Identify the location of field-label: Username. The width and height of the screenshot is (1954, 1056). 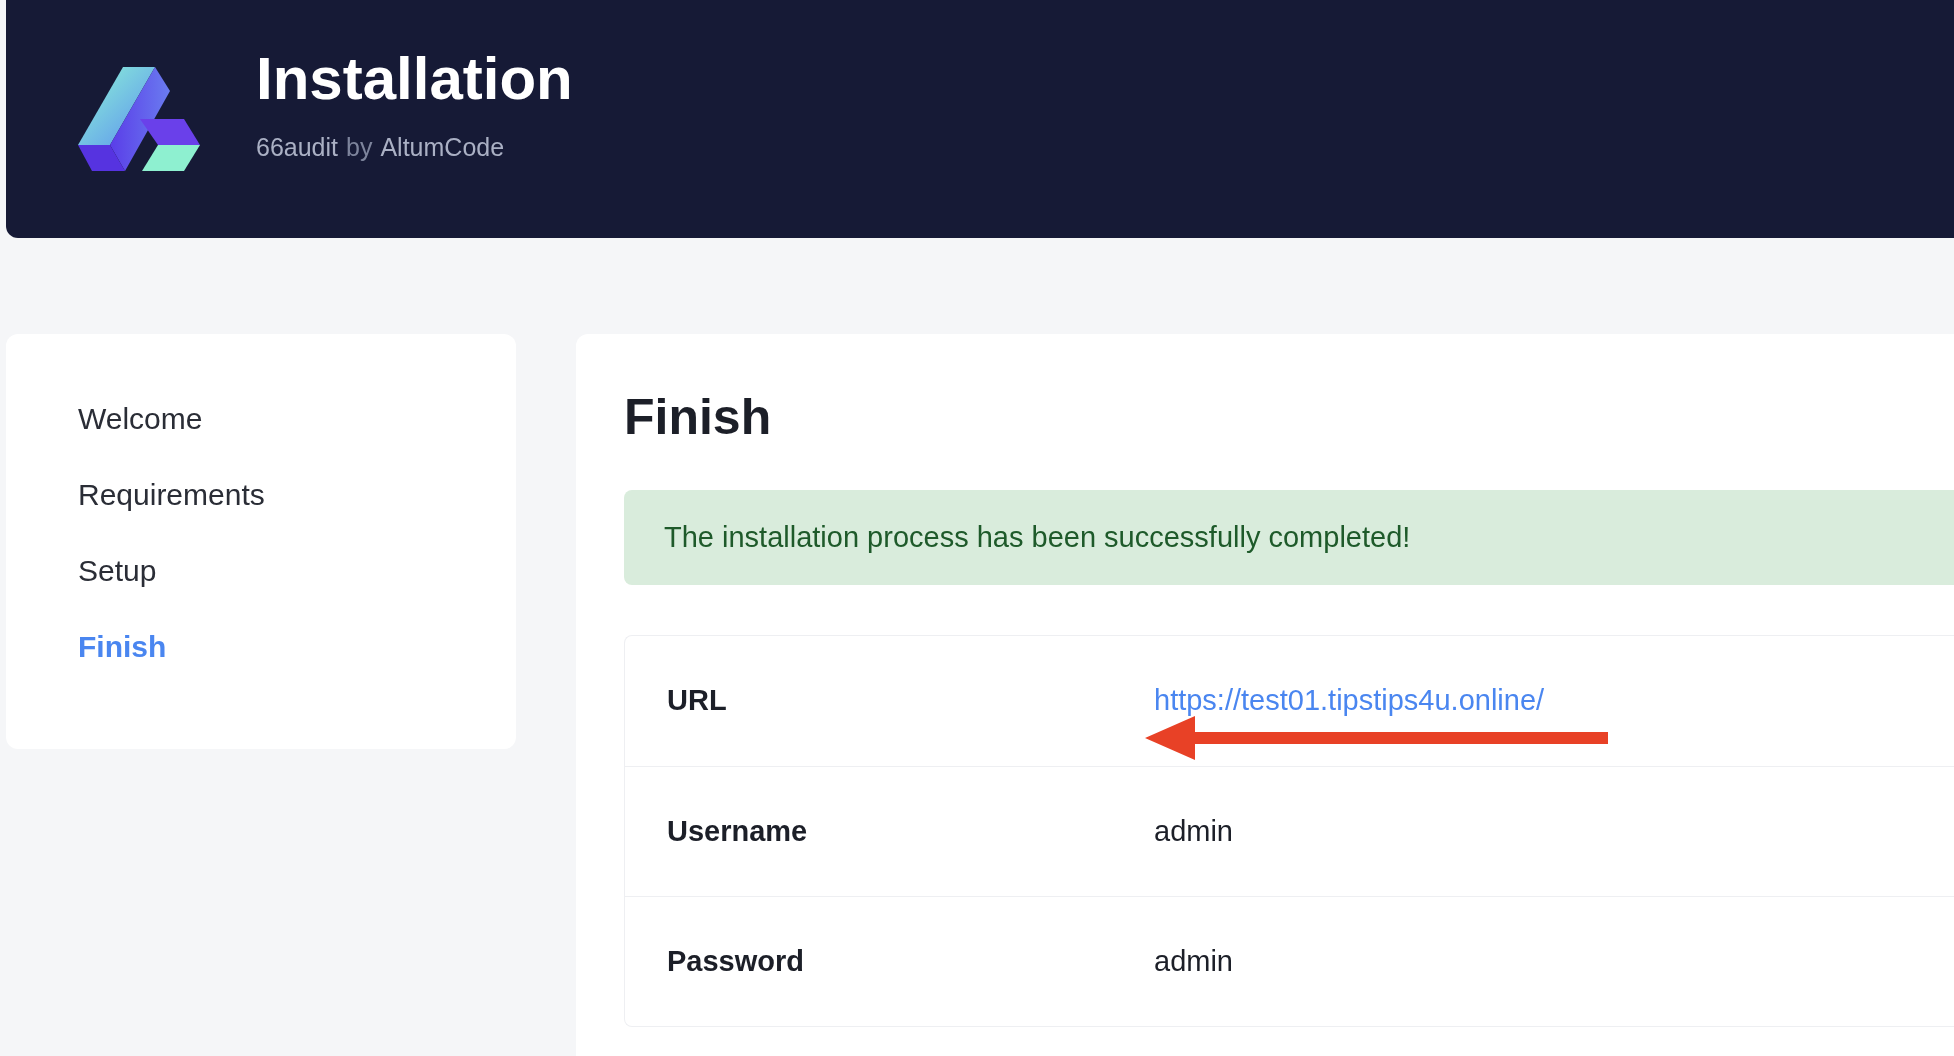
(737, 831).